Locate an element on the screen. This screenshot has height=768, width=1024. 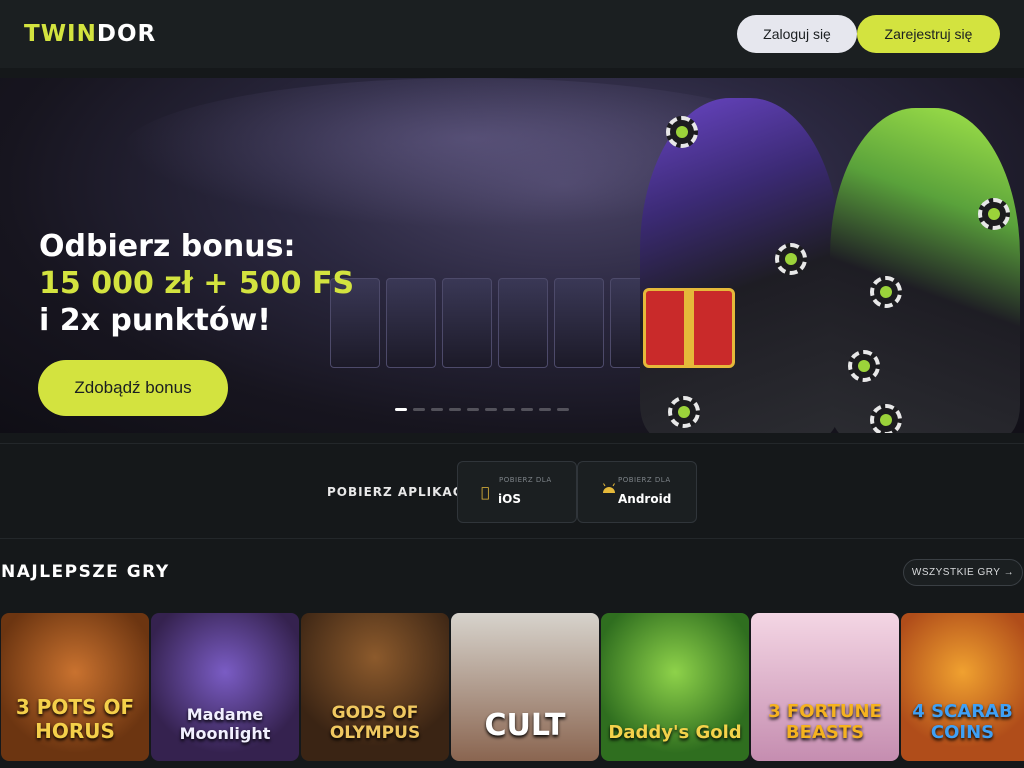
game-title: Daddy's Gold is located at coordinates (675, 732).